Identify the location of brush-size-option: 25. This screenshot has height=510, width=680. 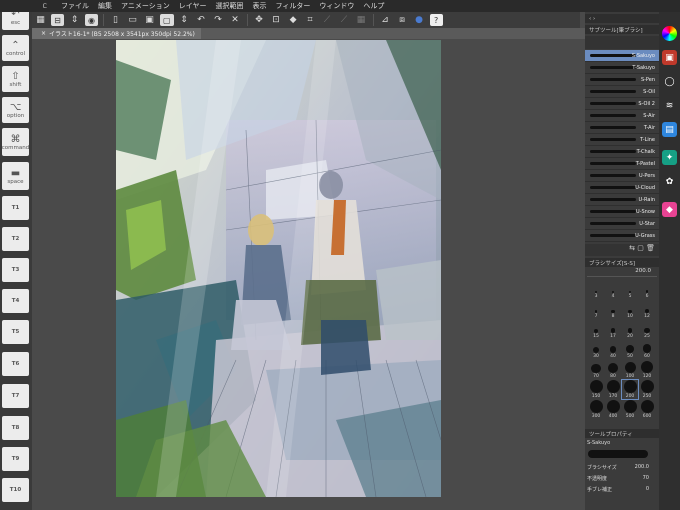
(647, 329).